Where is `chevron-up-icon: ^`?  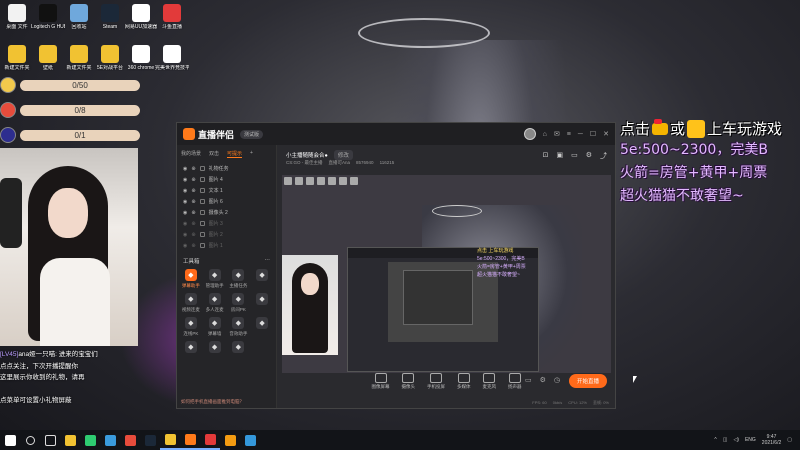
chevron-up-icon: ^ is located at coordinates (715, 440).